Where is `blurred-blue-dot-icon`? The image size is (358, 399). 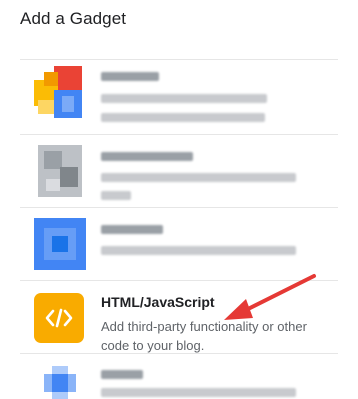
blurred-blue-dot-icon is located at coordinates (60, 380).